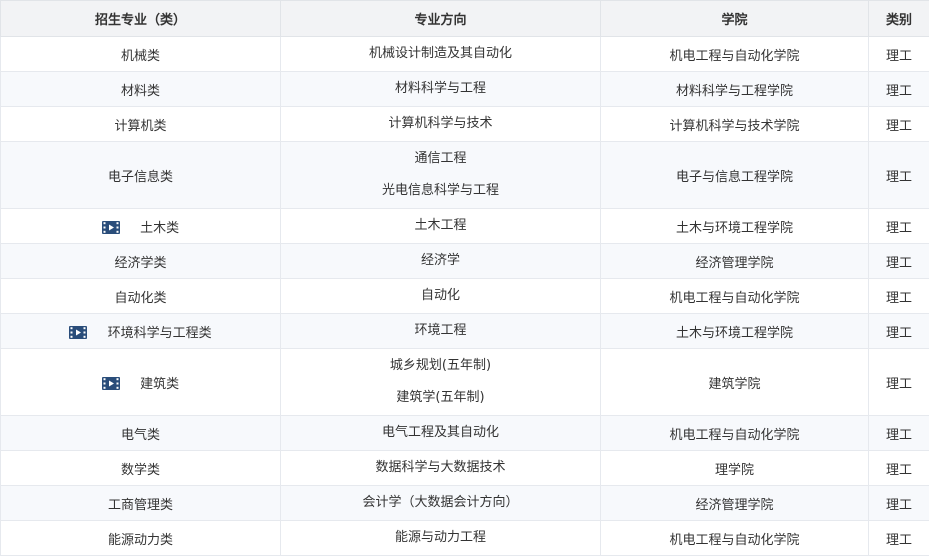 The width and height of the screenshot is (929, 557). Describe the element at coordinates (734, 89) in the screenshot. I see `cell-college: 材料科学与工程学院` at that location.